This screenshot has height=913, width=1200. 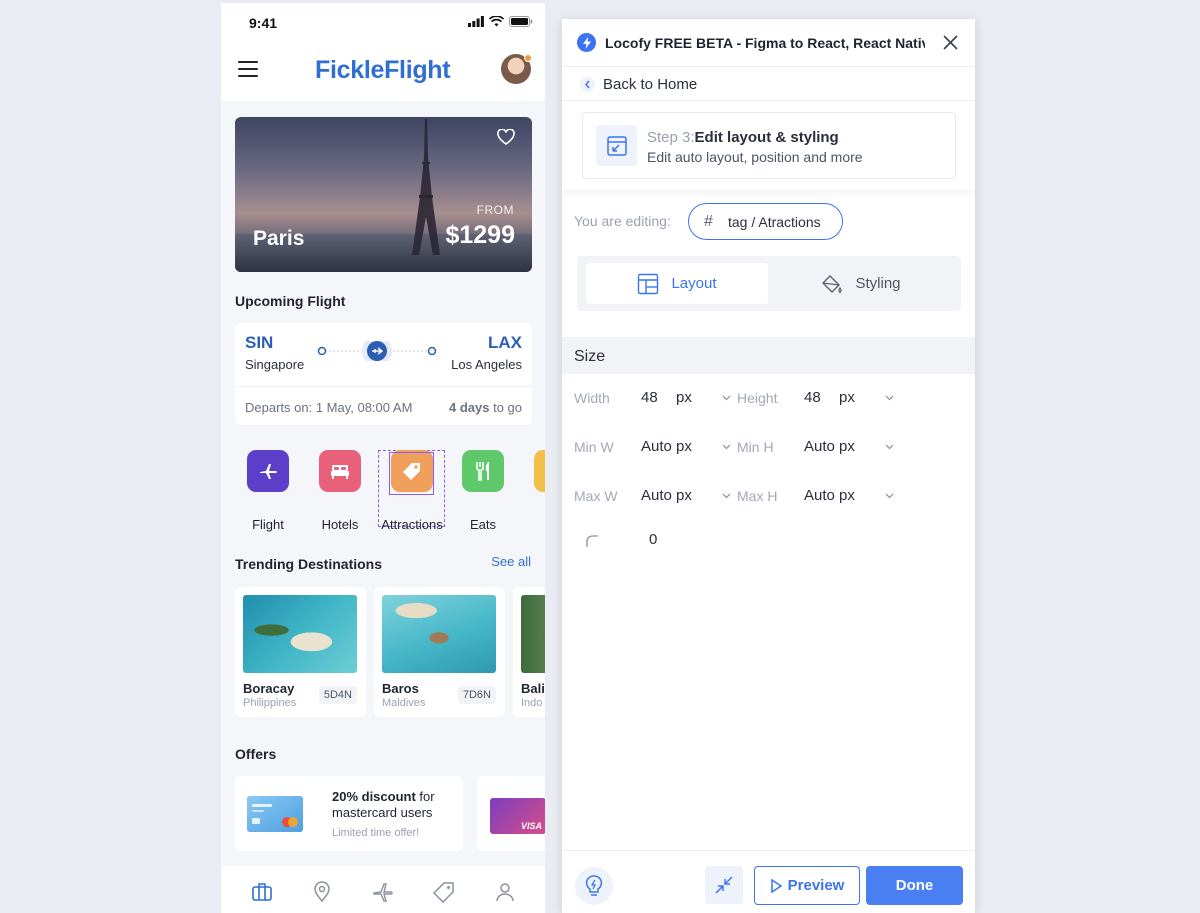 I want to click on plugin-footer: Preview Done, so click(x=768, y=881).